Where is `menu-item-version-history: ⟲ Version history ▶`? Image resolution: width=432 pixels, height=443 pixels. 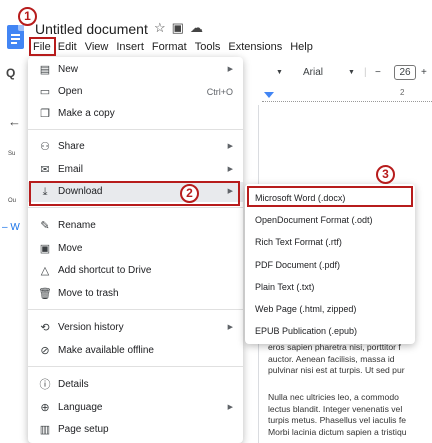 menu-item-version-history: ⟲ Version history ▶ is located at coordinates (135, 328).